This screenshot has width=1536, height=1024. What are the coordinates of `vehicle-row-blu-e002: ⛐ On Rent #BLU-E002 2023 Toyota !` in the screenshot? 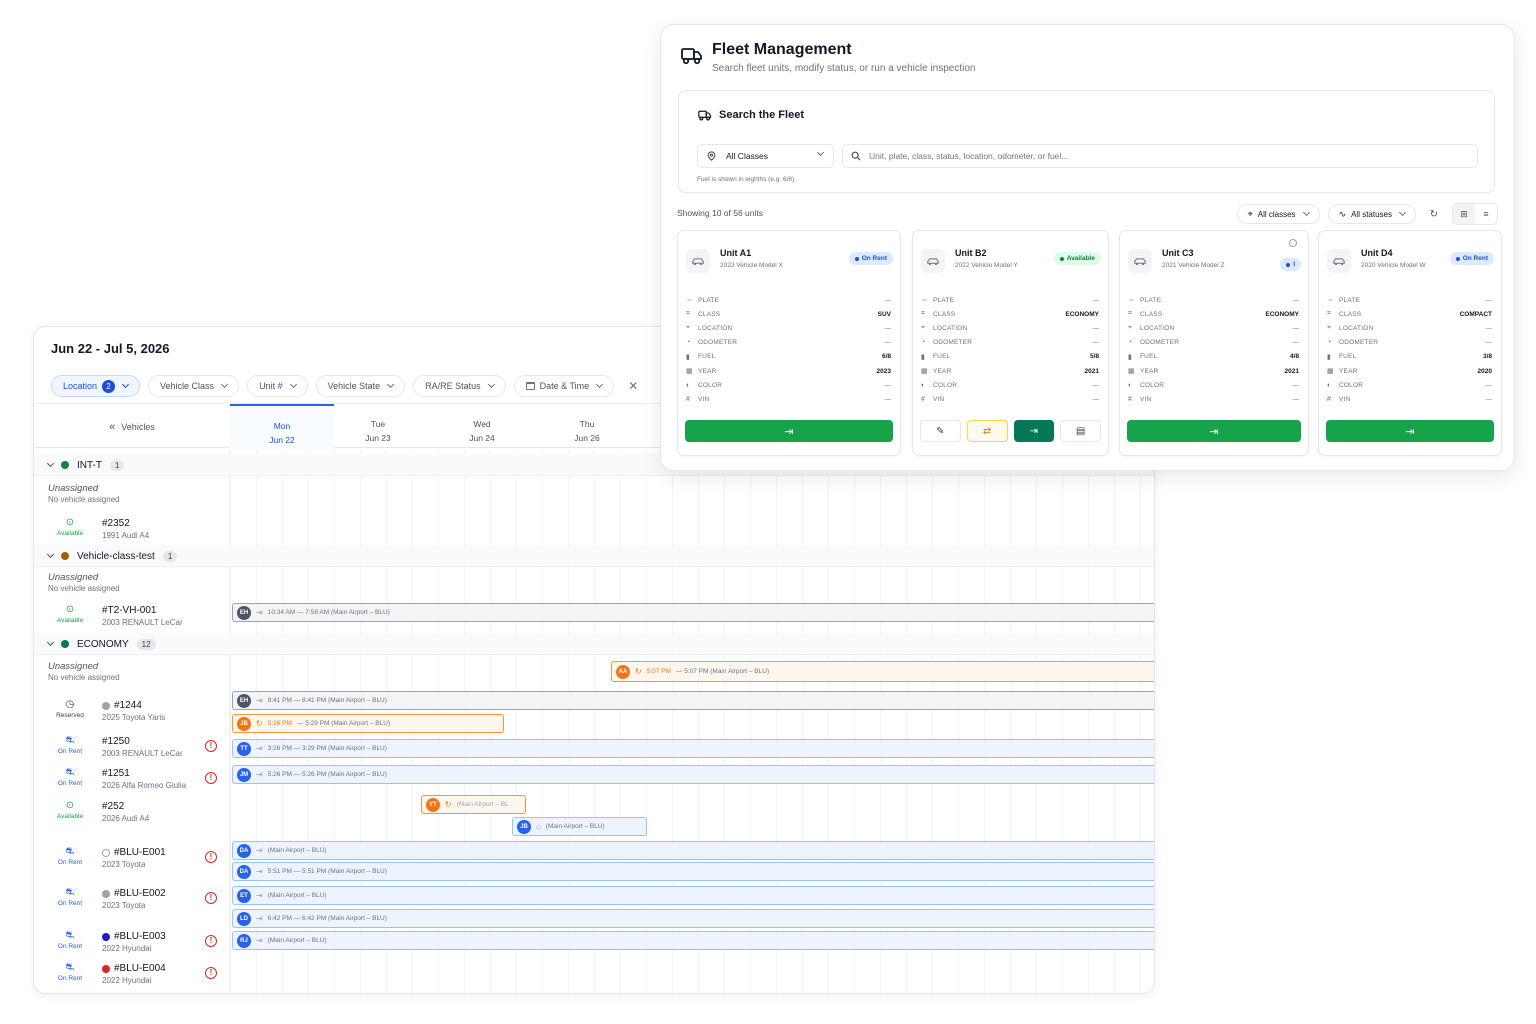 It's located at (132, 899).